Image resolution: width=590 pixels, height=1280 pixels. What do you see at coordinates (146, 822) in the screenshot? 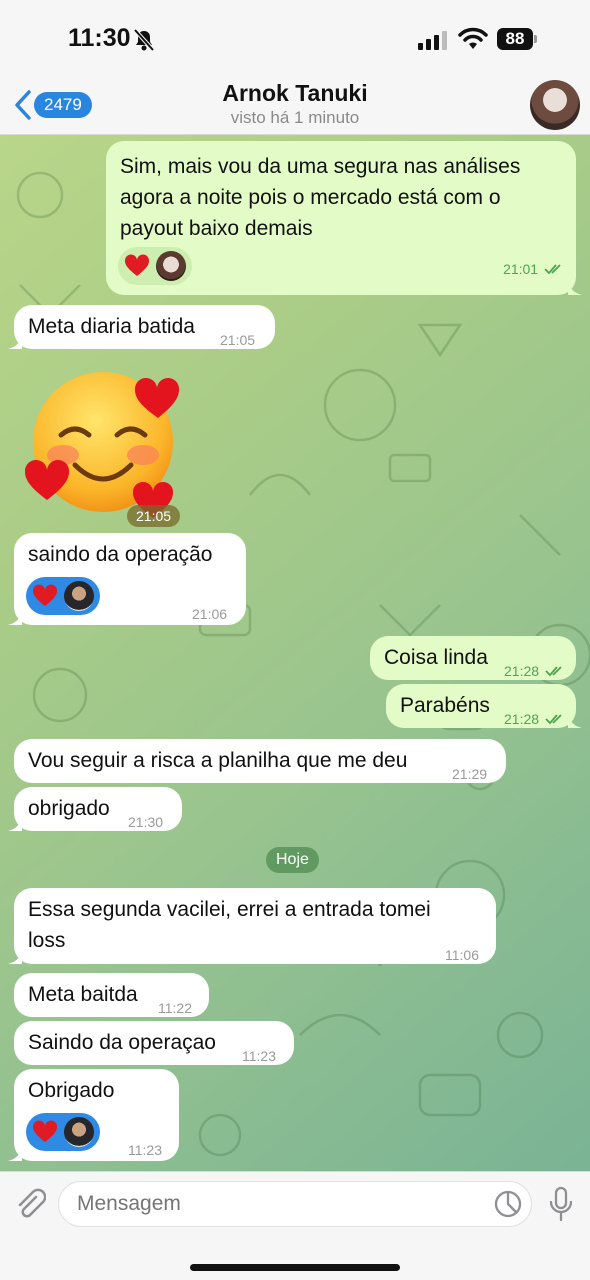
I see `message-time: 21:30` at bounding box center [146, 822].